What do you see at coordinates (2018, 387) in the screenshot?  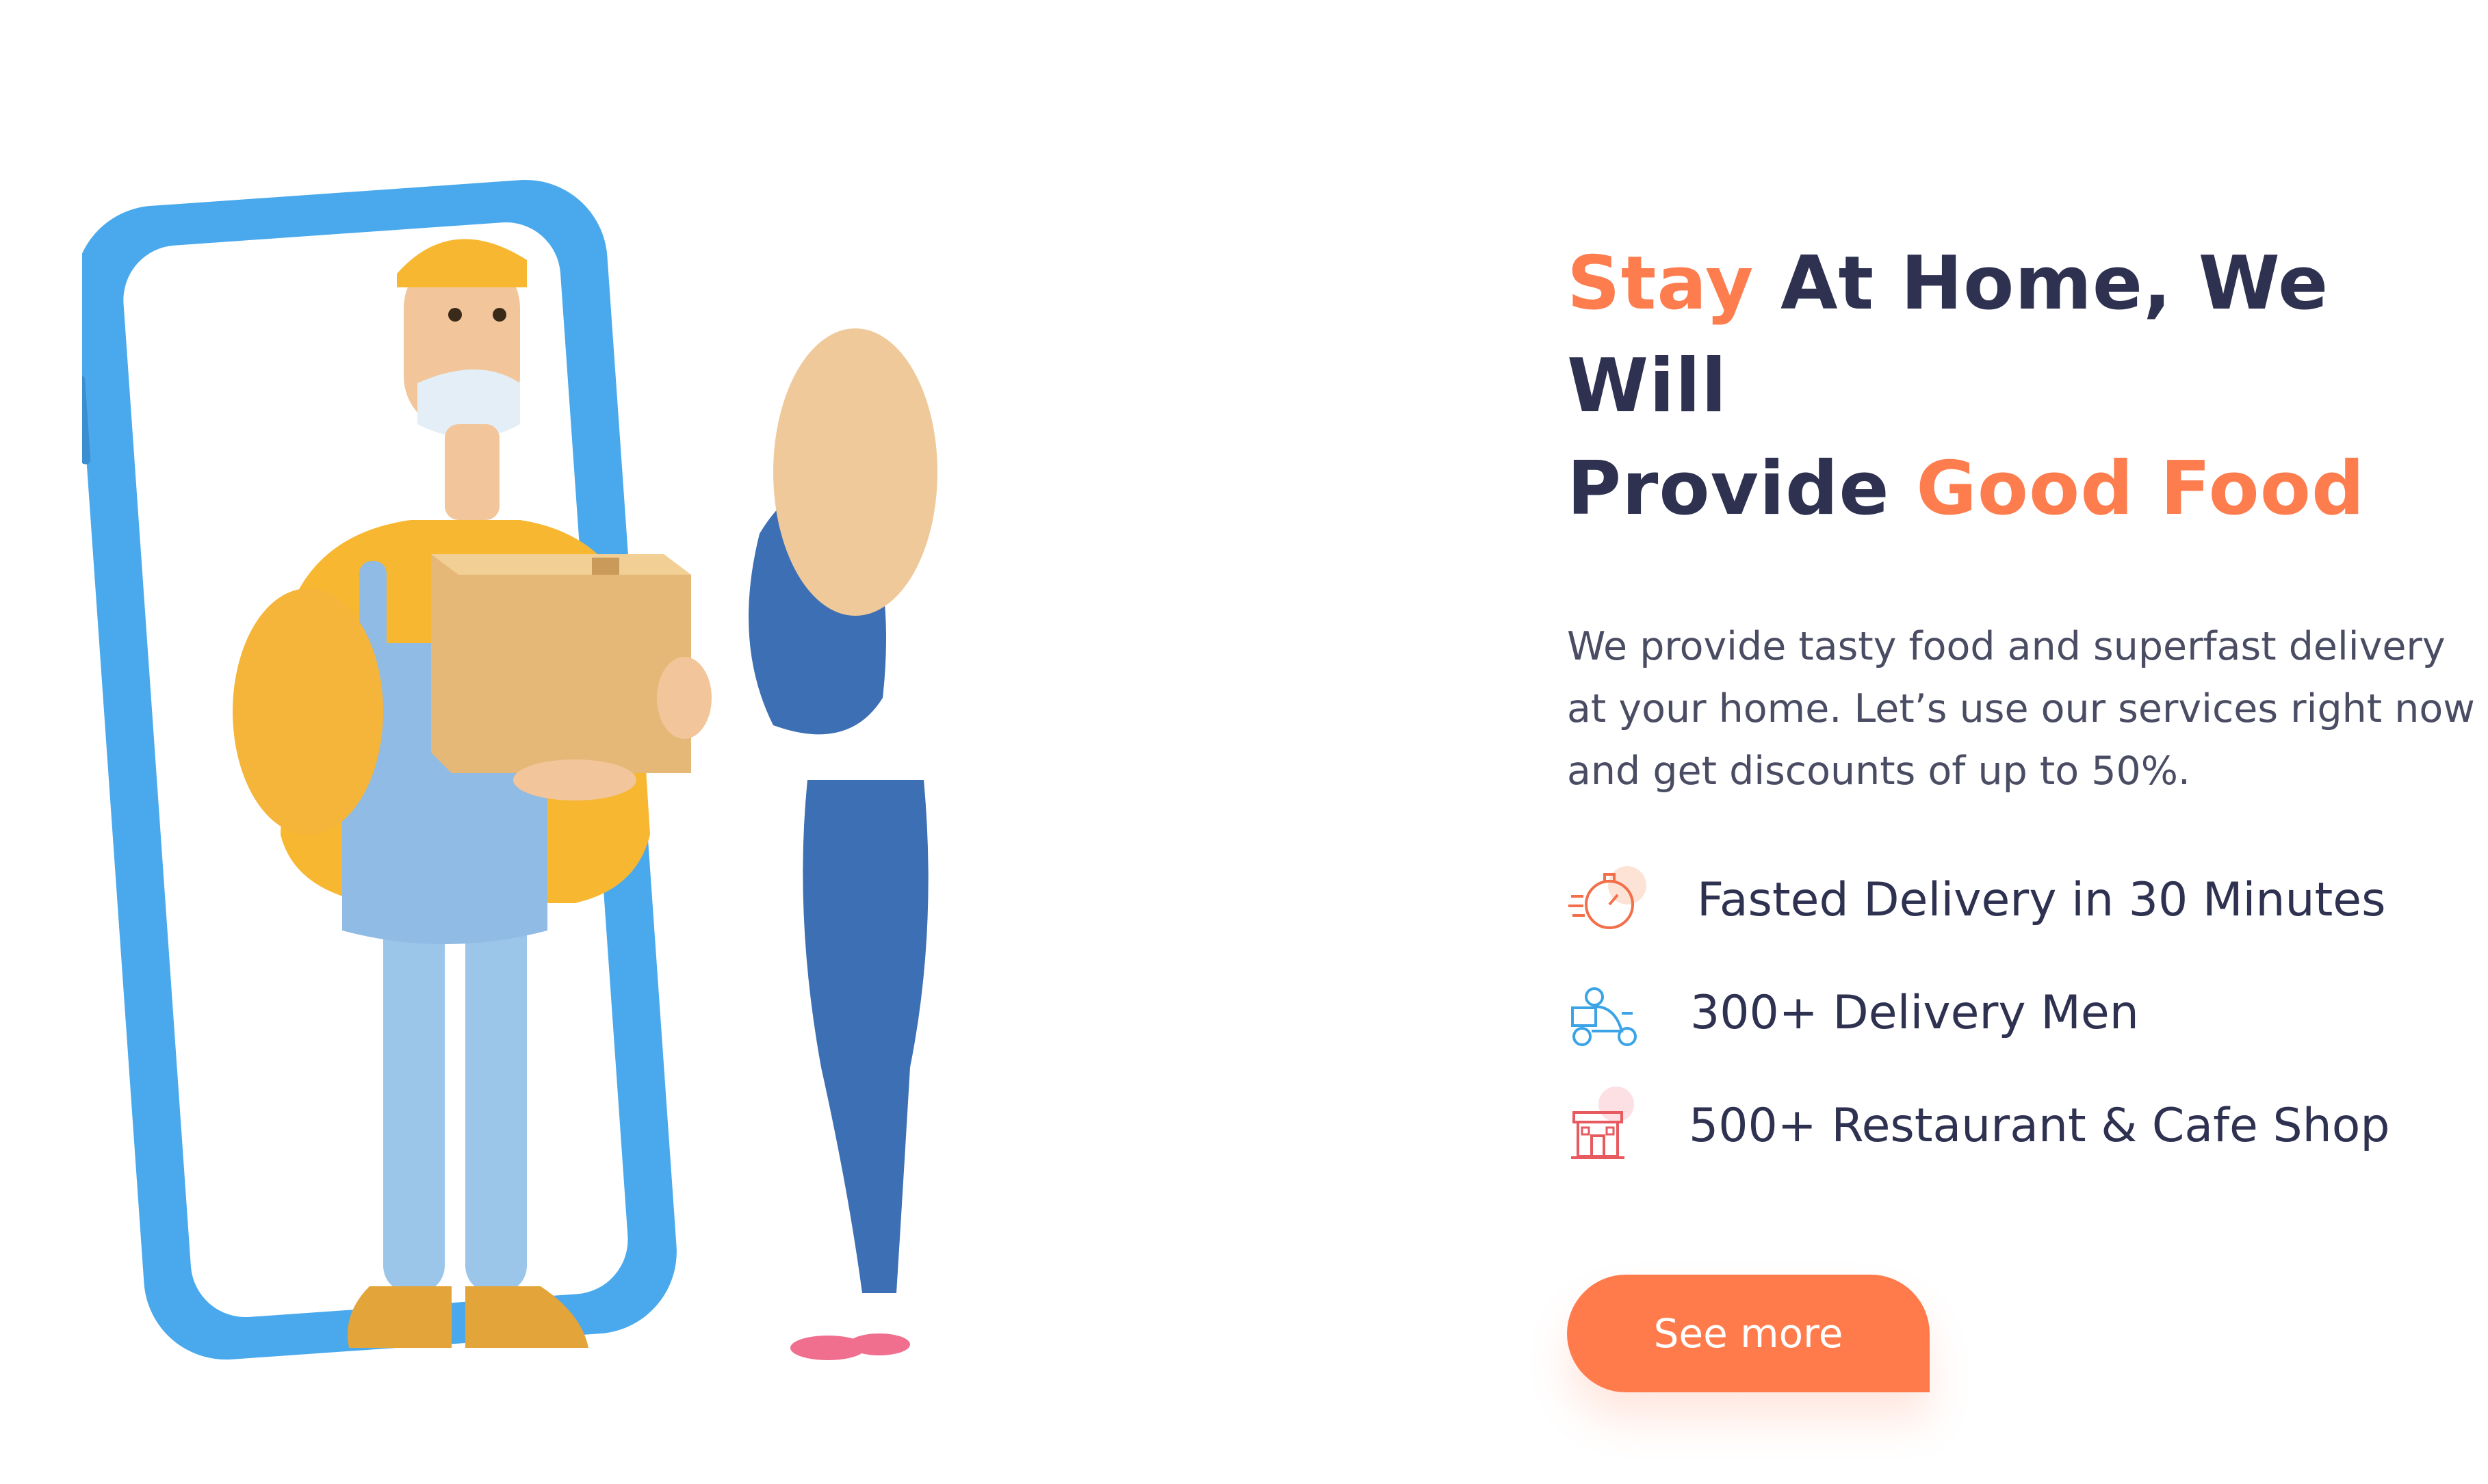 I see `page-title: Stay At Home, We Will Provide Good Food` at bounding box center [2018, 387].